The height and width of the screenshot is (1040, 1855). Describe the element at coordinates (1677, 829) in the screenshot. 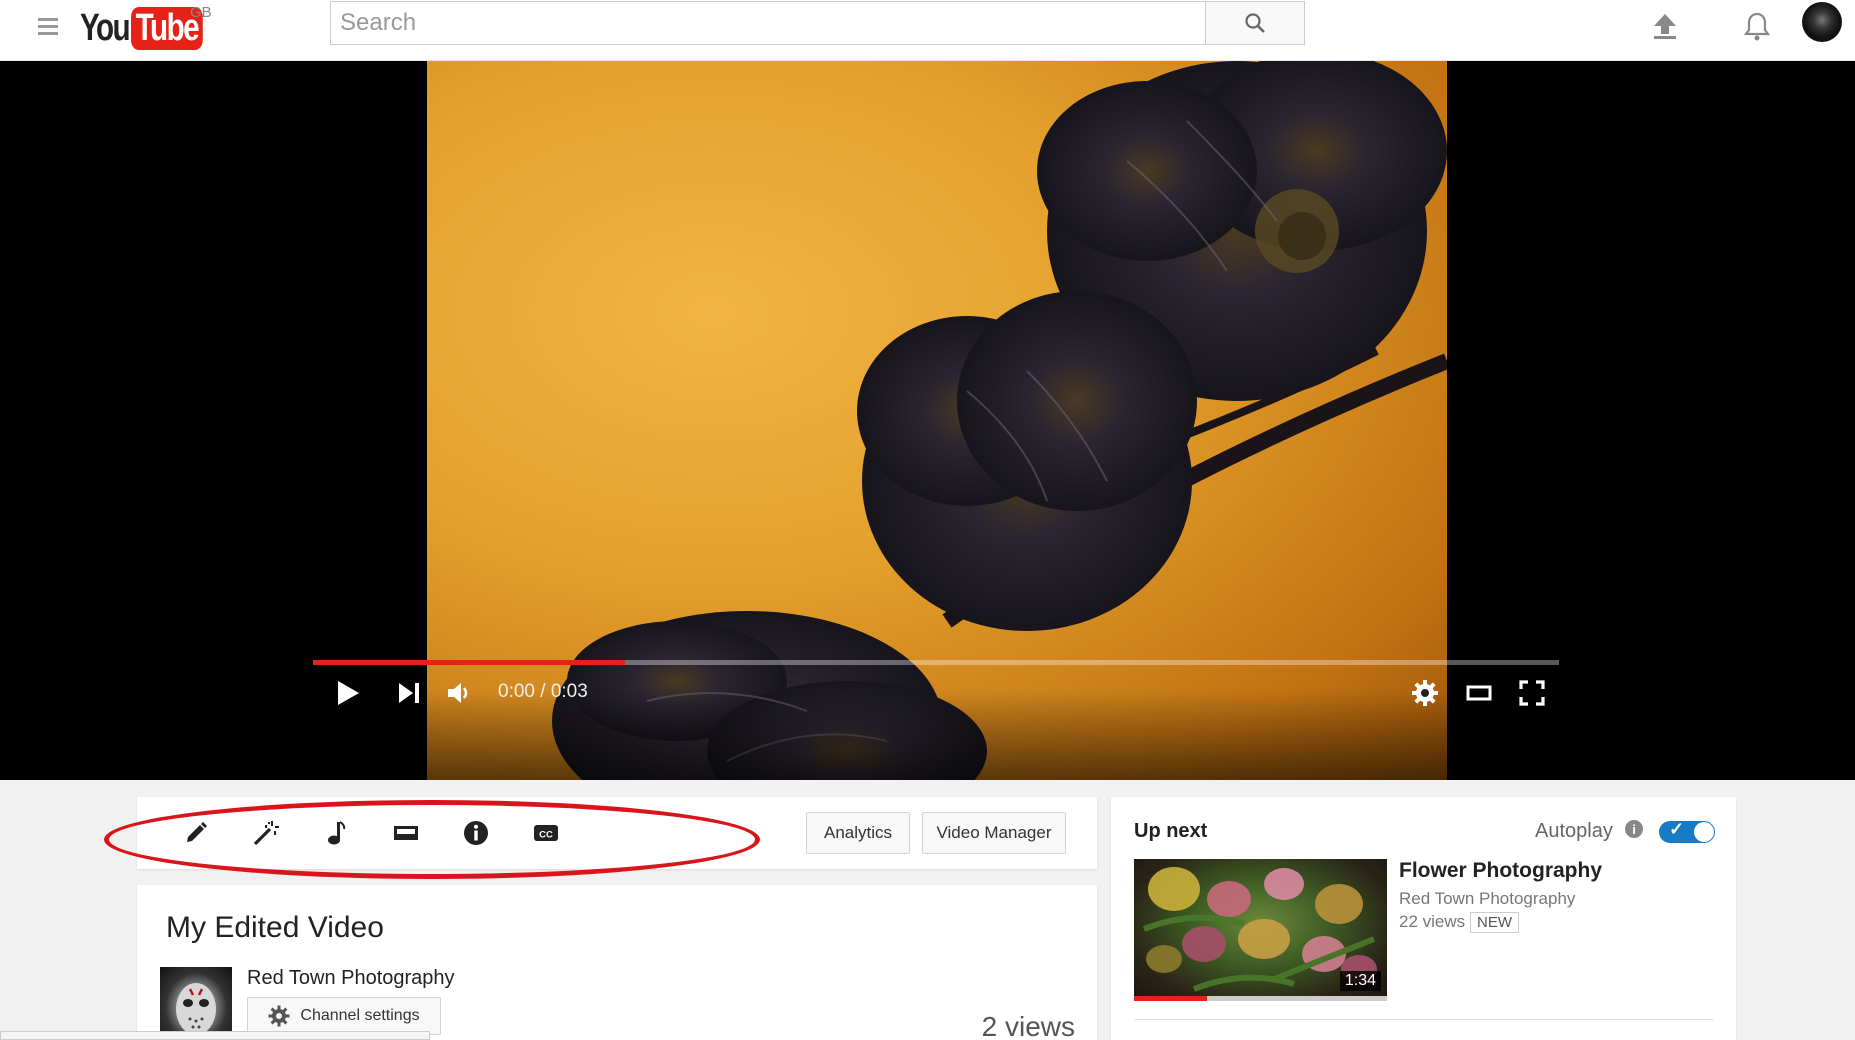

I see `checkmark-icon: ✓` at that location.